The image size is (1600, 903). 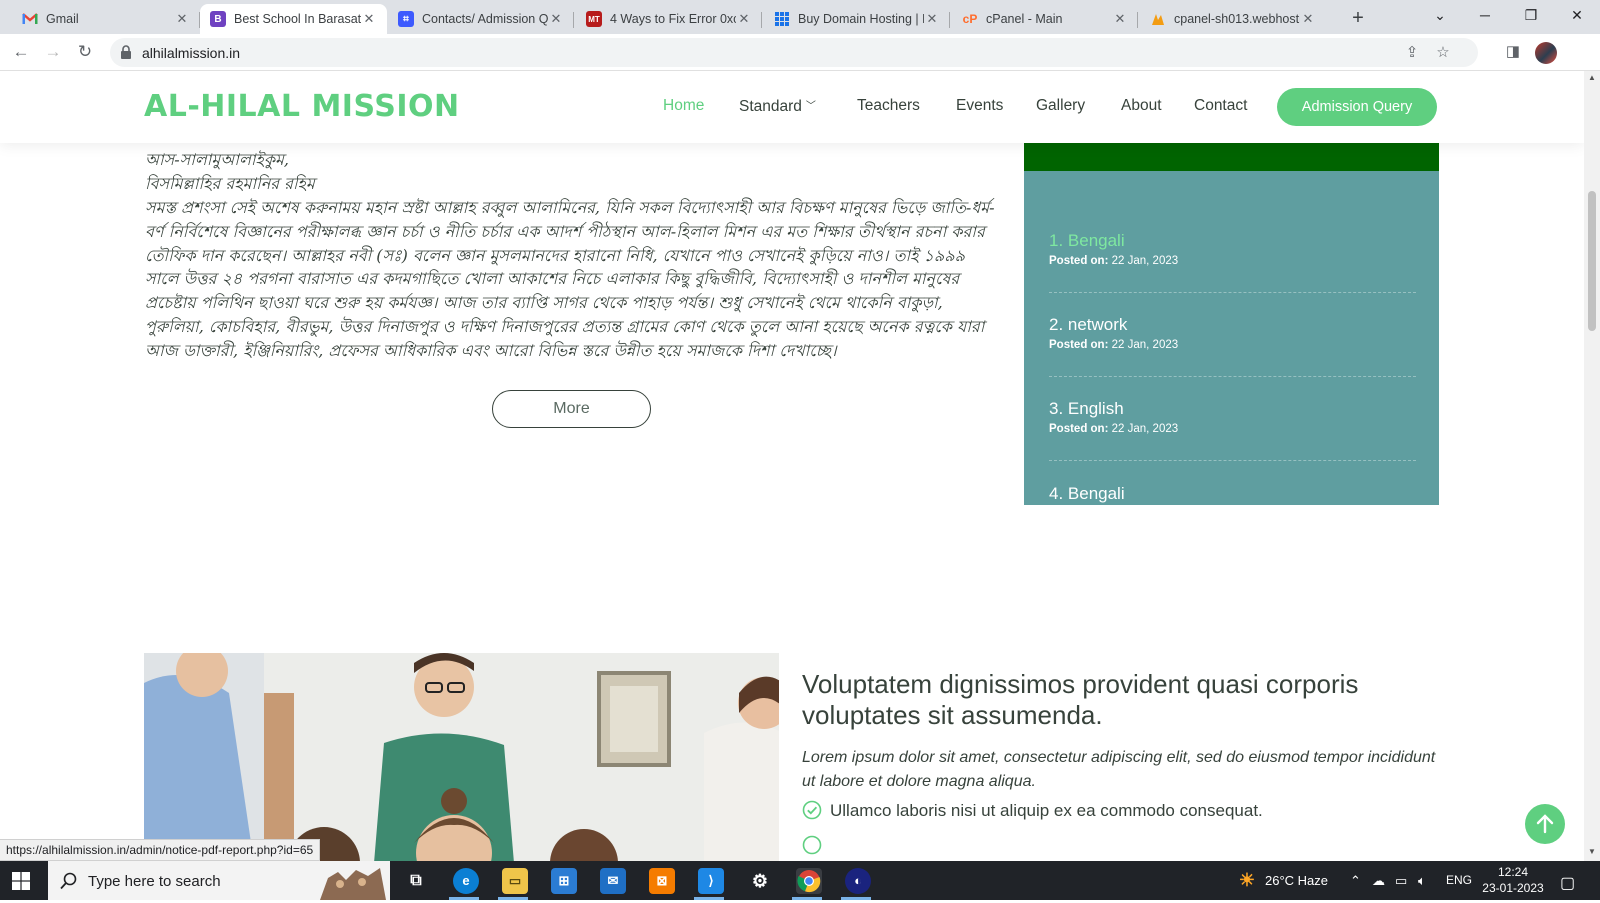 What do you see at coordinates (106, 19) in the screenshot?
I see `tab-gmail: Gmail ✕` at bounding box center [106, 19].